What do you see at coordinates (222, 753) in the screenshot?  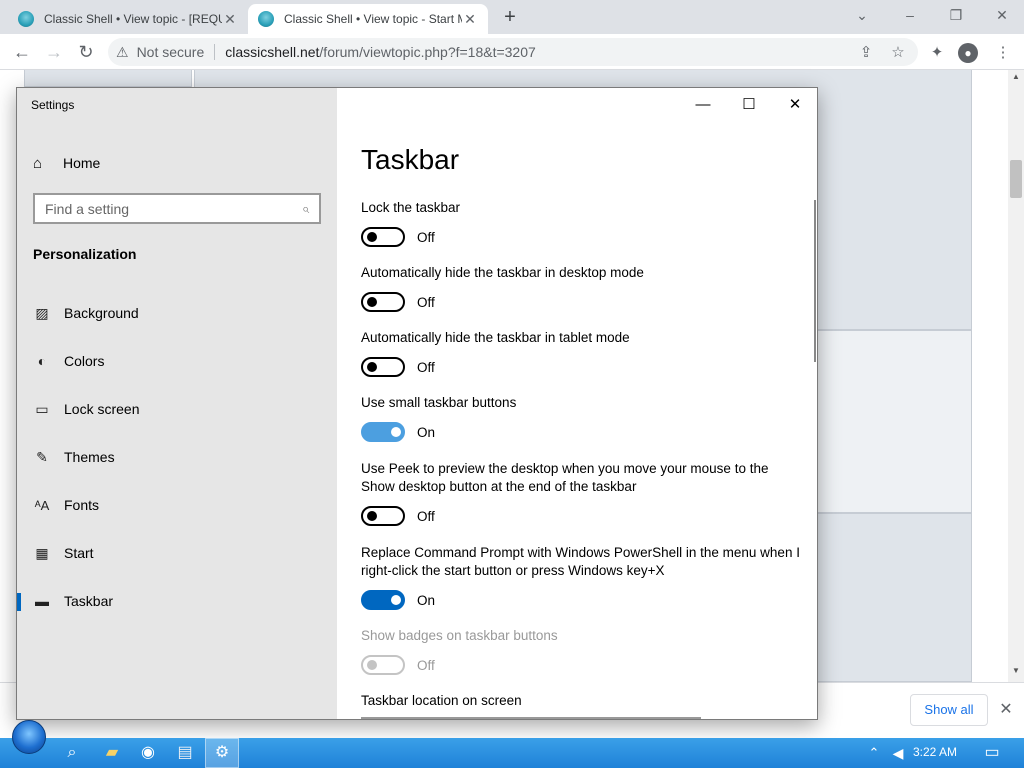 I see `settings-gear-icon: ⚙` at bounding box center [222, 753].